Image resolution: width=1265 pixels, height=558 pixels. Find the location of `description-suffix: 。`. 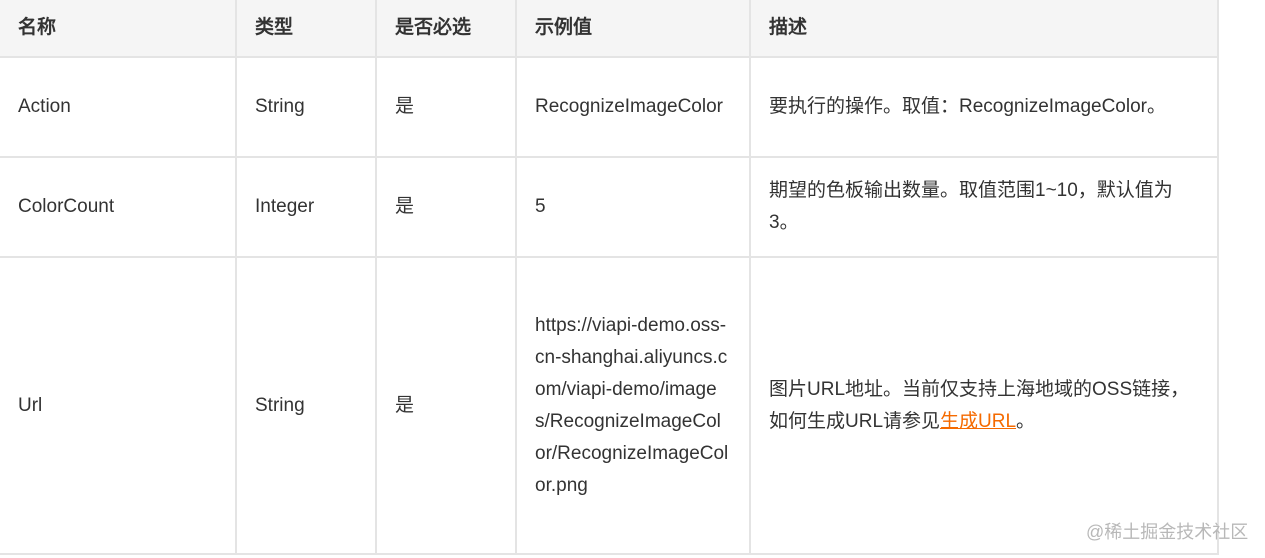

description-suffix: 。 is located at coordinates (1026, 421).